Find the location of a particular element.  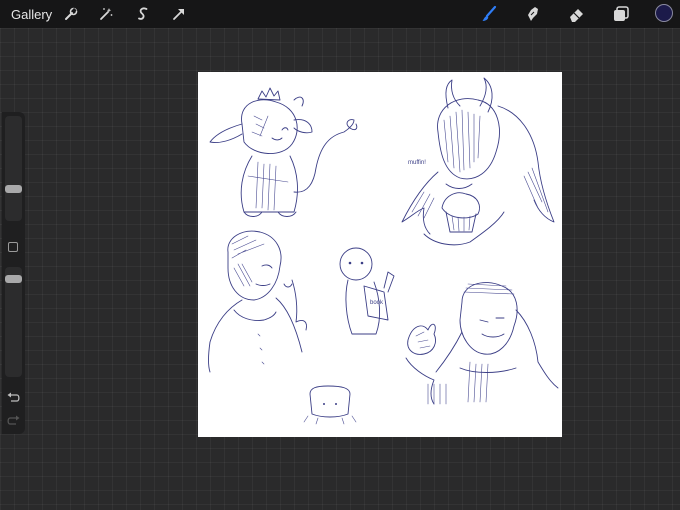

sketch-loaf-creature is located at coordinates (330, 405).